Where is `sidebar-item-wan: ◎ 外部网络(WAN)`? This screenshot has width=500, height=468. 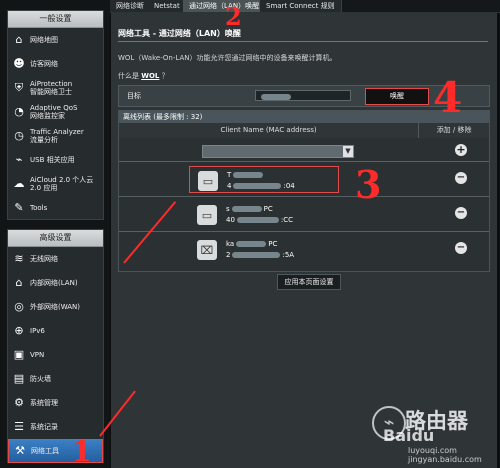
sidebar-item-wan: ◎ 外部网络(WAN) is located at coordinates (55, 307).